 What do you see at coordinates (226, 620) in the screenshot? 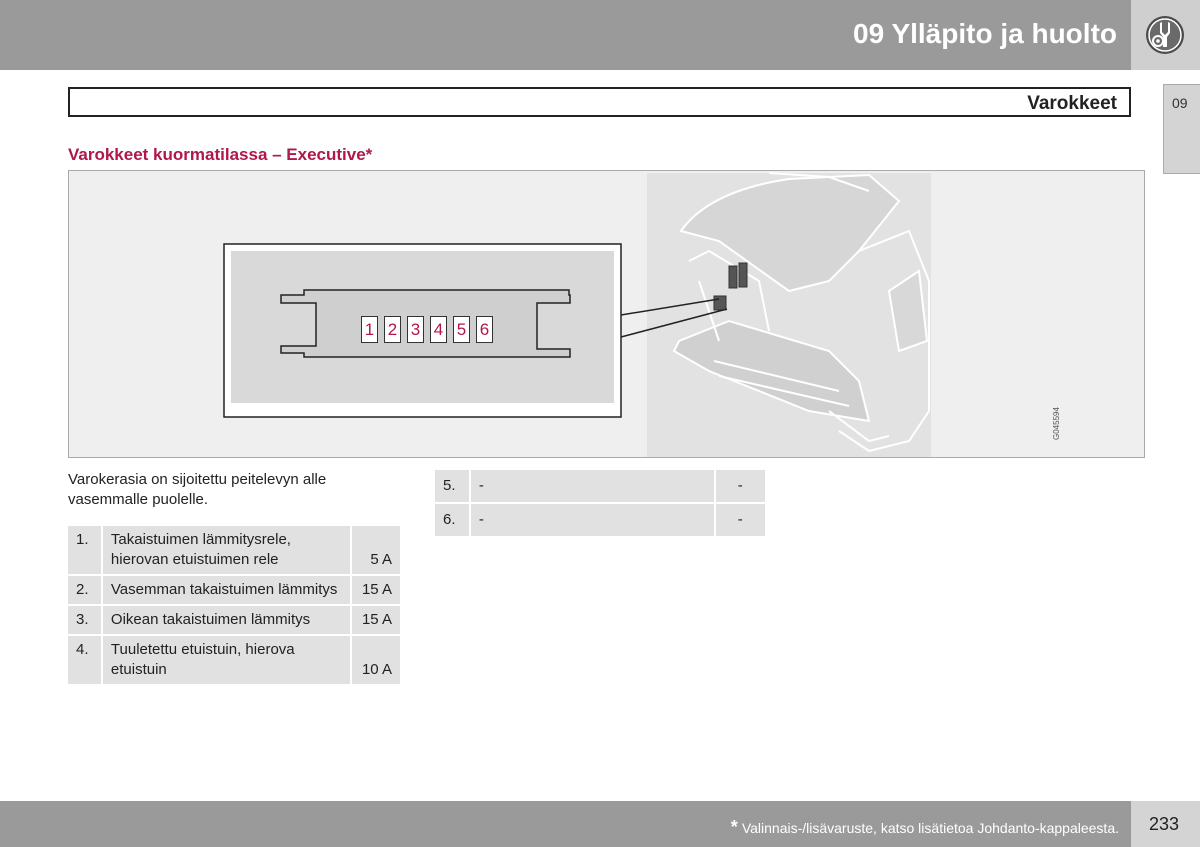
I see `fuse-description: Oikean takaistuimen lämmitys` at bounding box center [226, 620].